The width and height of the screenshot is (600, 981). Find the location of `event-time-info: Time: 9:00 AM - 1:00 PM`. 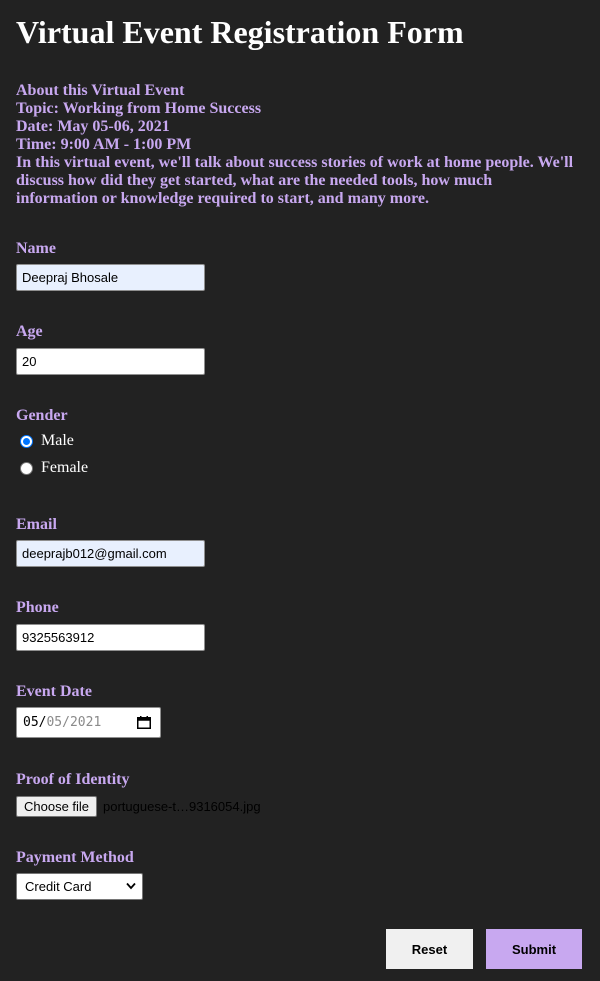

event-time-info: Time: 9:00 AM - 1:00 PM is located at coordinates (104, 144).